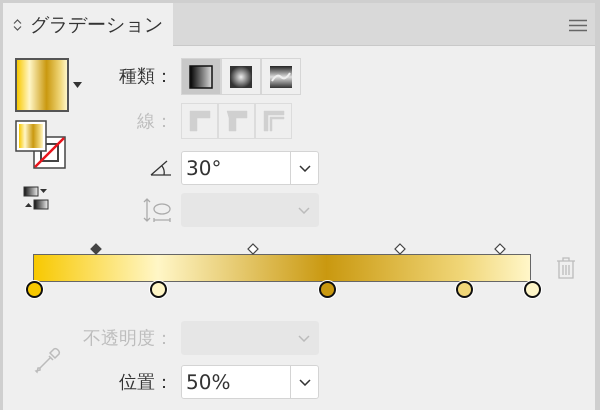  I want to click on fill-stroke-icon, so click(41, 145).